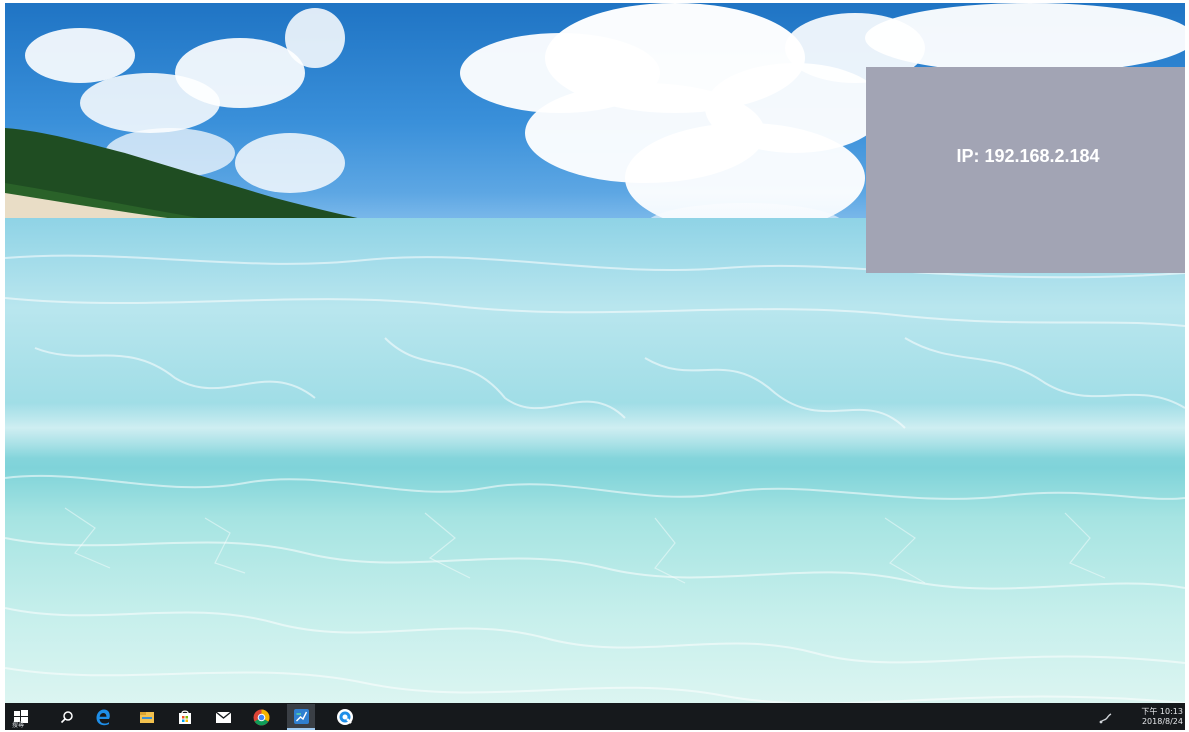 The image size is (1189, 732). What do you see at coordinates (1162, 711) in the screenshot?
I see `clock-time: 下午 10:13` at bounding box center [1162, 711].